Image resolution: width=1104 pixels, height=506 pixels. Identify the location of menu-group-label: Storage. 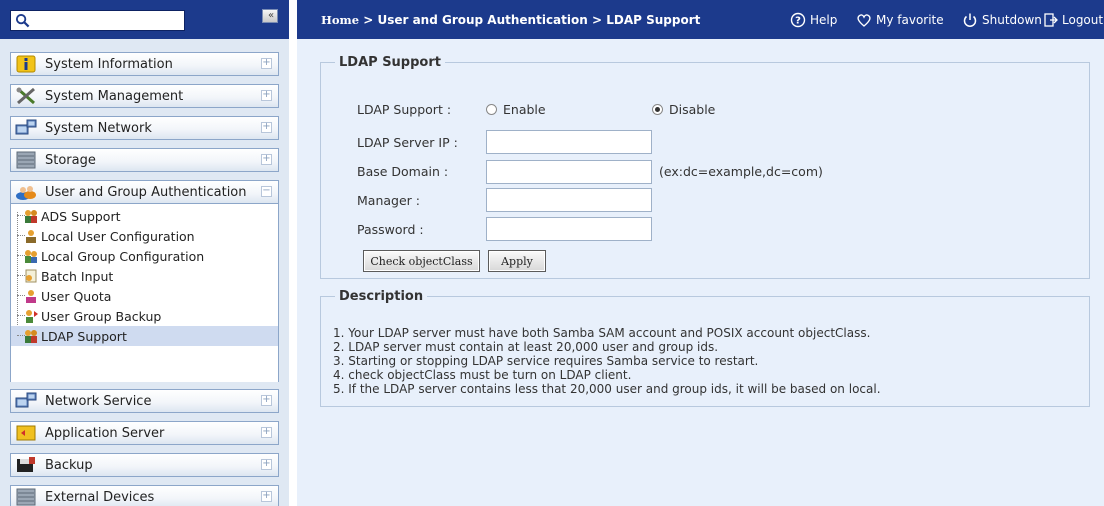
(70, 160).